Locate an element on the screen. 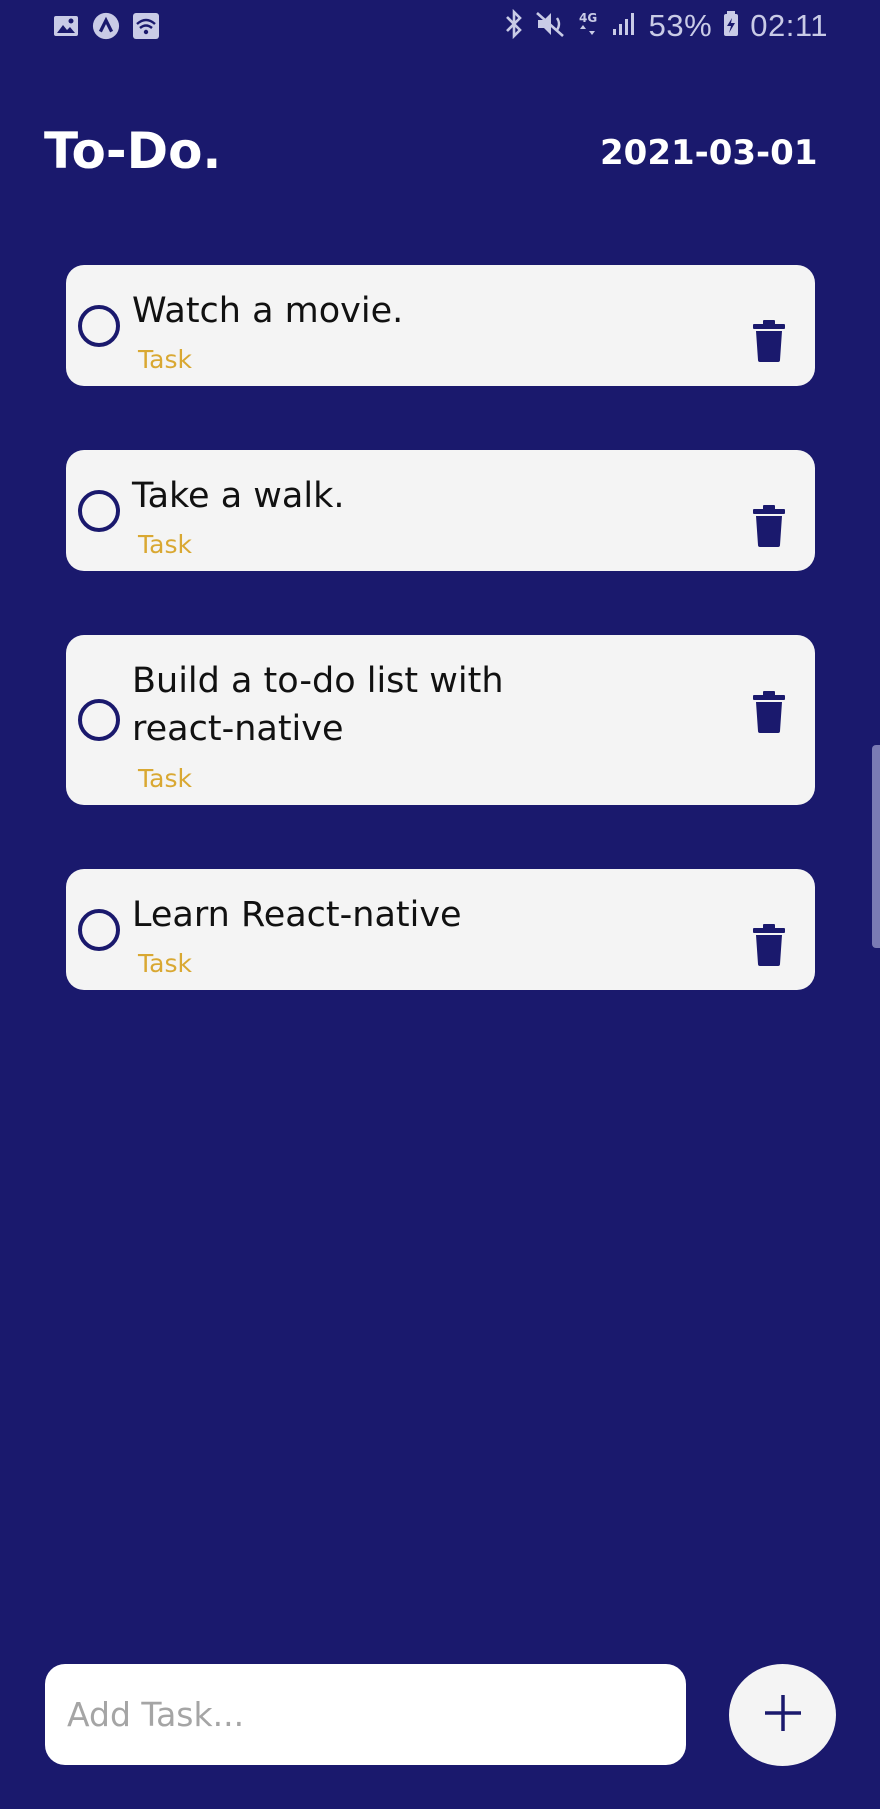 Image resolution: width=880 pixels, height=1809 pixels. svg-text: 4G is located at coordinates (588, 18).